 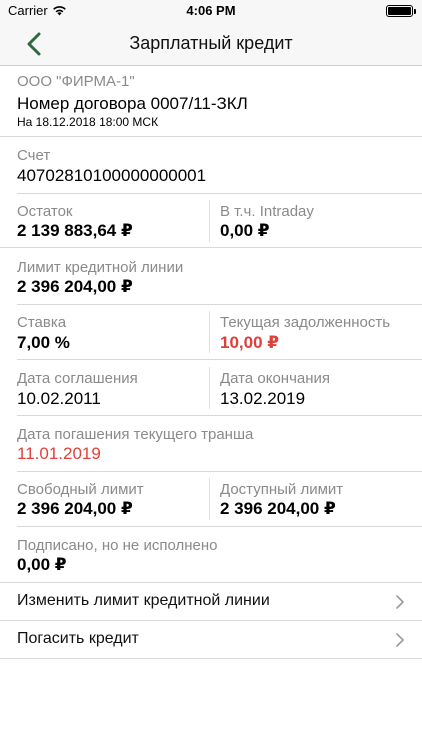 What do you see at coordinates (250, 342) in the screenshot?
I see `current-debt-value: 10,00 ₽` at bounding box center [250, 342].